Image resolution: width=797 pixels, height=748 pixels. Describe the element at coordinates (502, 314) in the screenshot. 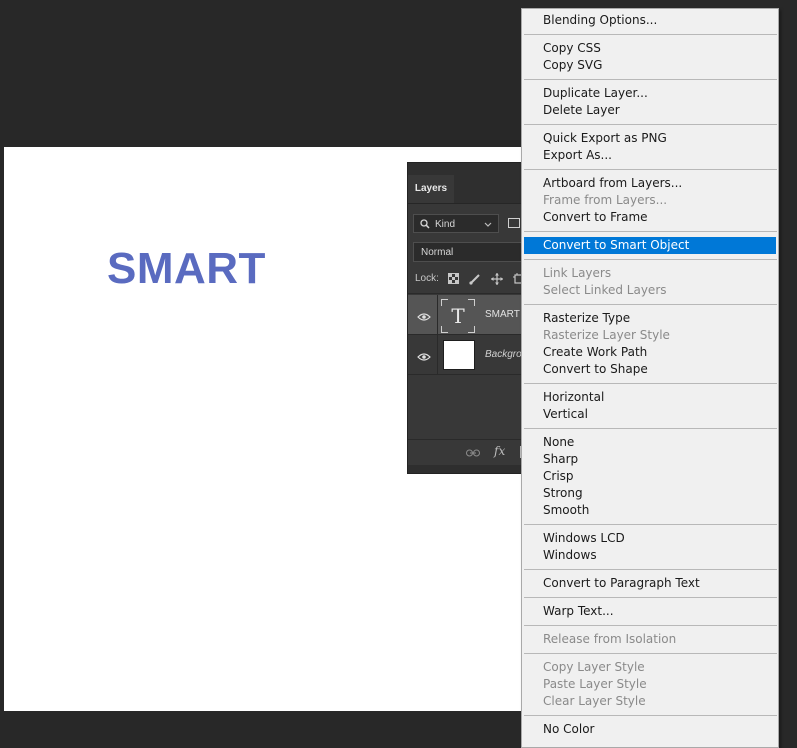

I see `layer-name: SMART` at that location.